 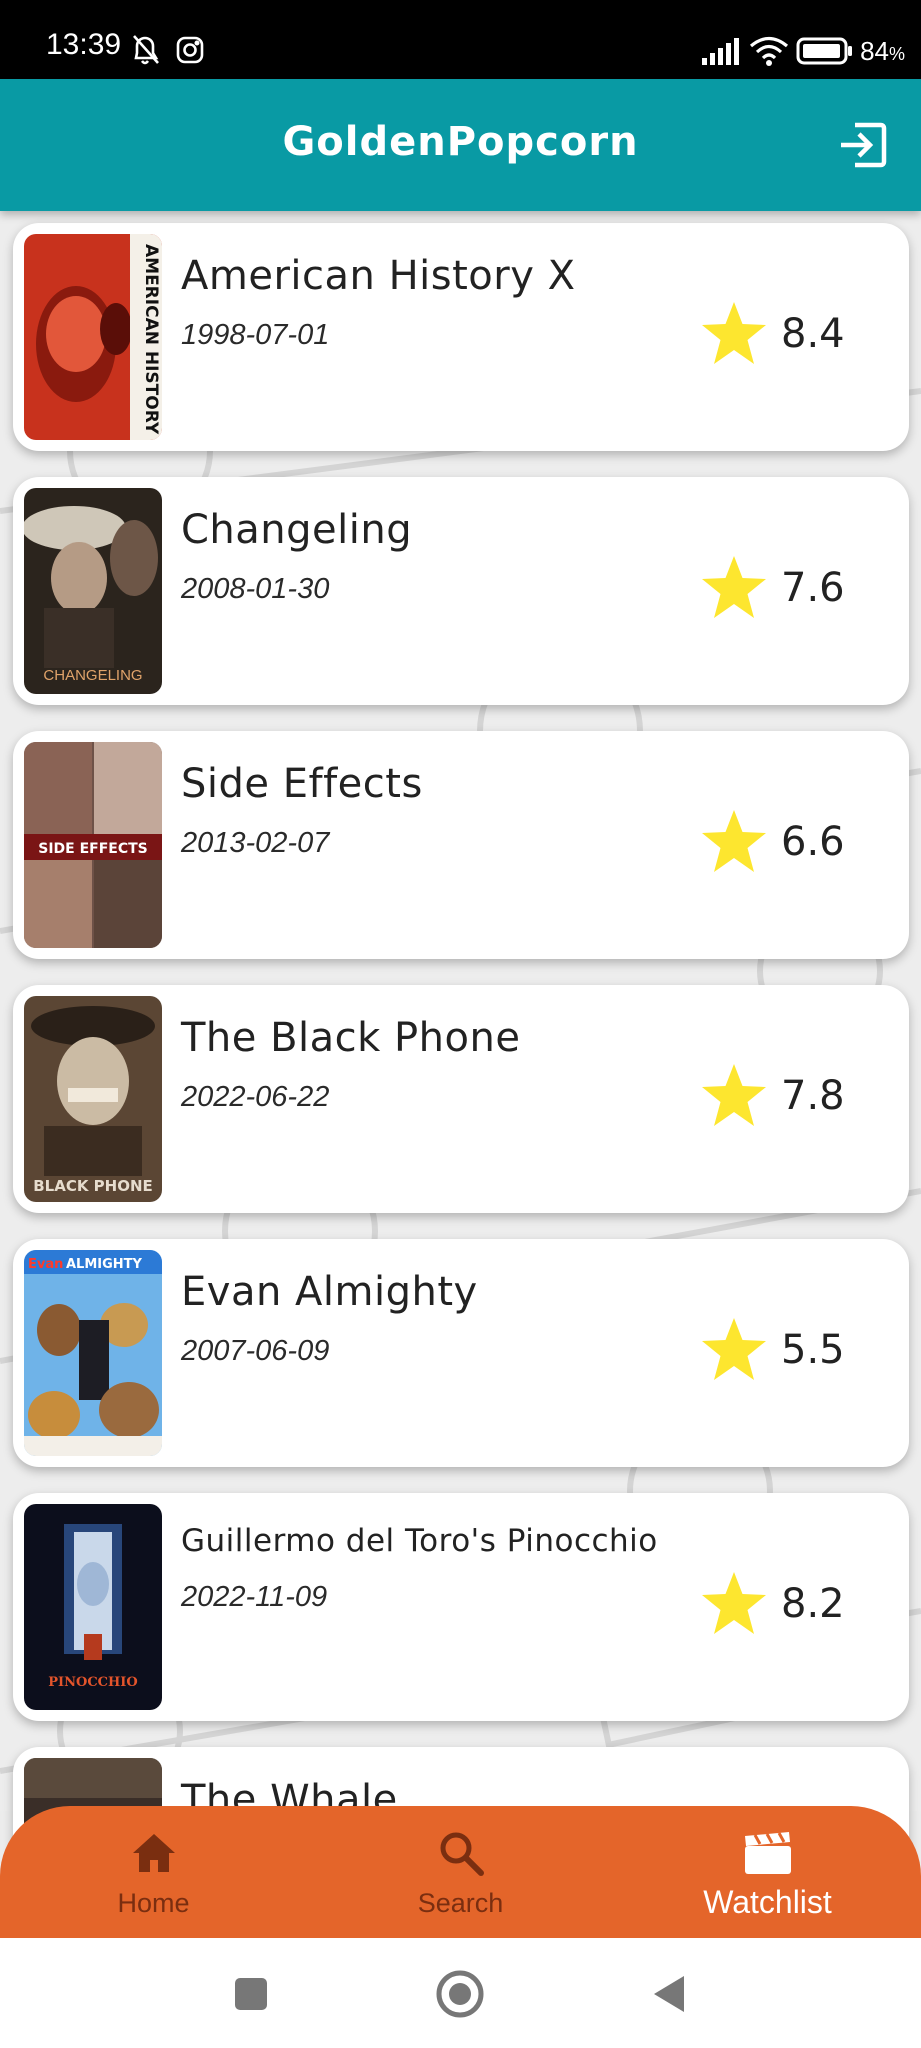 I want to click on nav-item-home: Home, so click(x=153, y=1872).